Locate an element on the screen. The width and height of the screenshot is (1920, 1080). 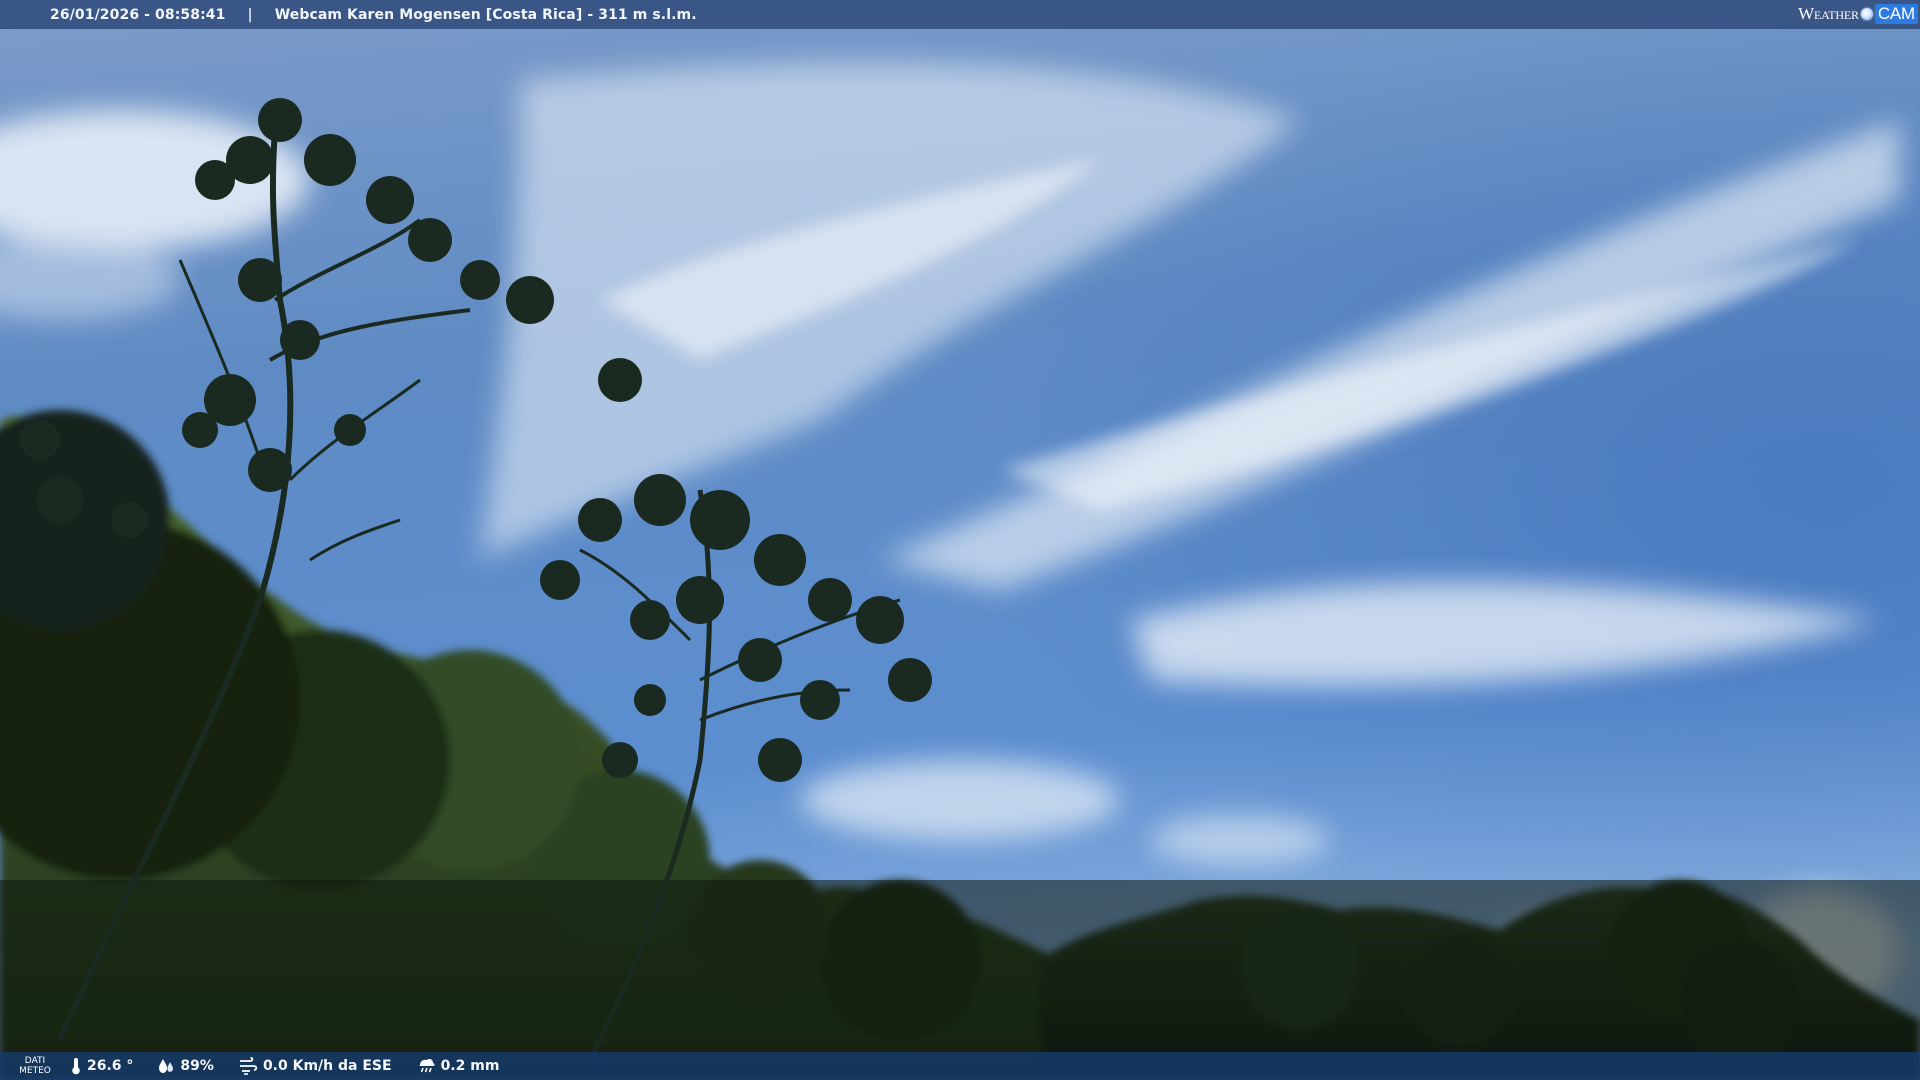
humidity-reading: 89% is located at coordinates (185, 1066).